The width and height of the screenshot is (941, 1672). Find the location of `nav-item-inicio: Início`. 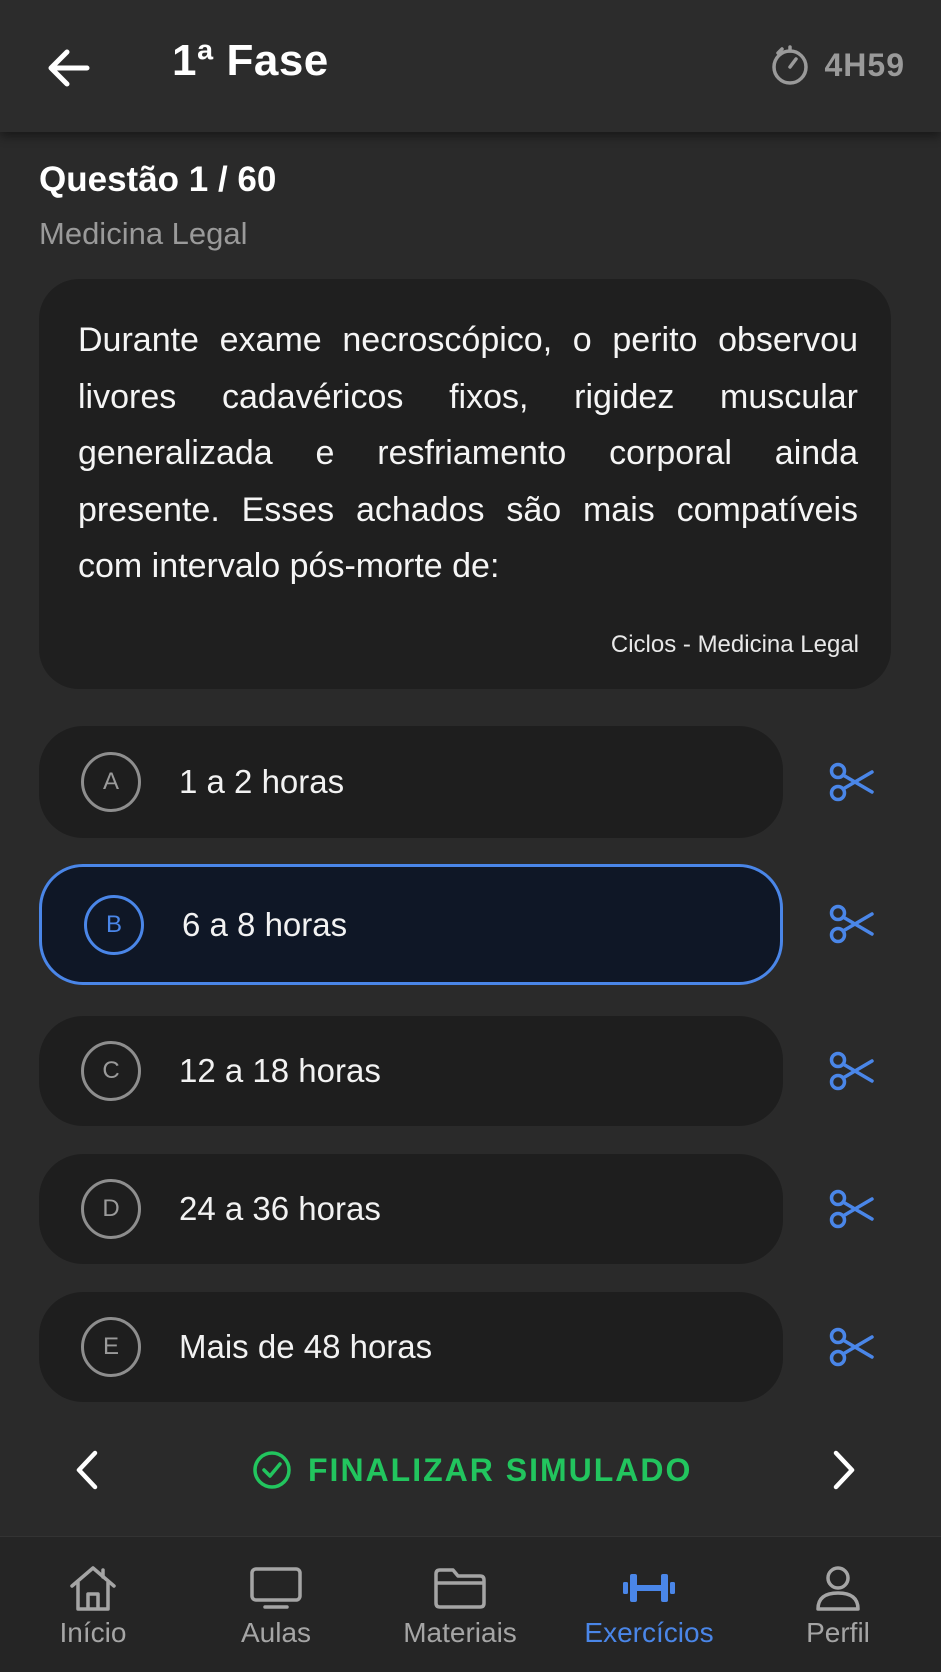

nav-item-inicio: Início is located at coordinates (93, 1613).